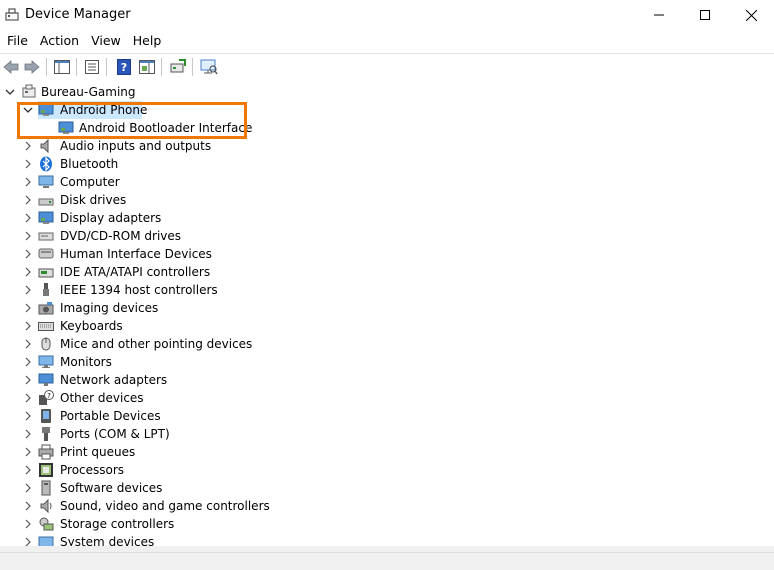 The image size is (774, 570). What do you see at coordinates (387, 128) in the screenshot?
I see `tree-device-android-bootloader-interface: Android Bootloader Interface` at bounding box center [387, 128].